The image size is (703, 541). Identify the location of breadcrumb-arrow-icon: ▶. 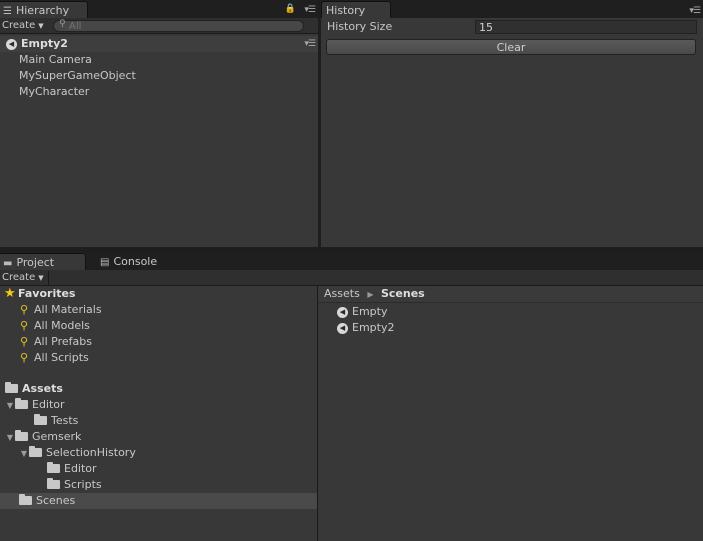
(370, 294).